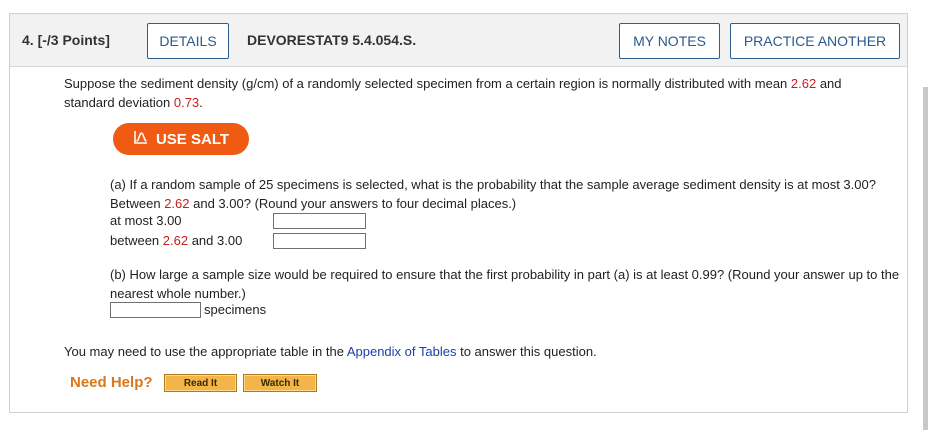 This screenshot has width=928, height=430. What do you see at coordinates (155, 310) in the screenshot?
I see `sample-size-input` at bounding box center [155, 310].